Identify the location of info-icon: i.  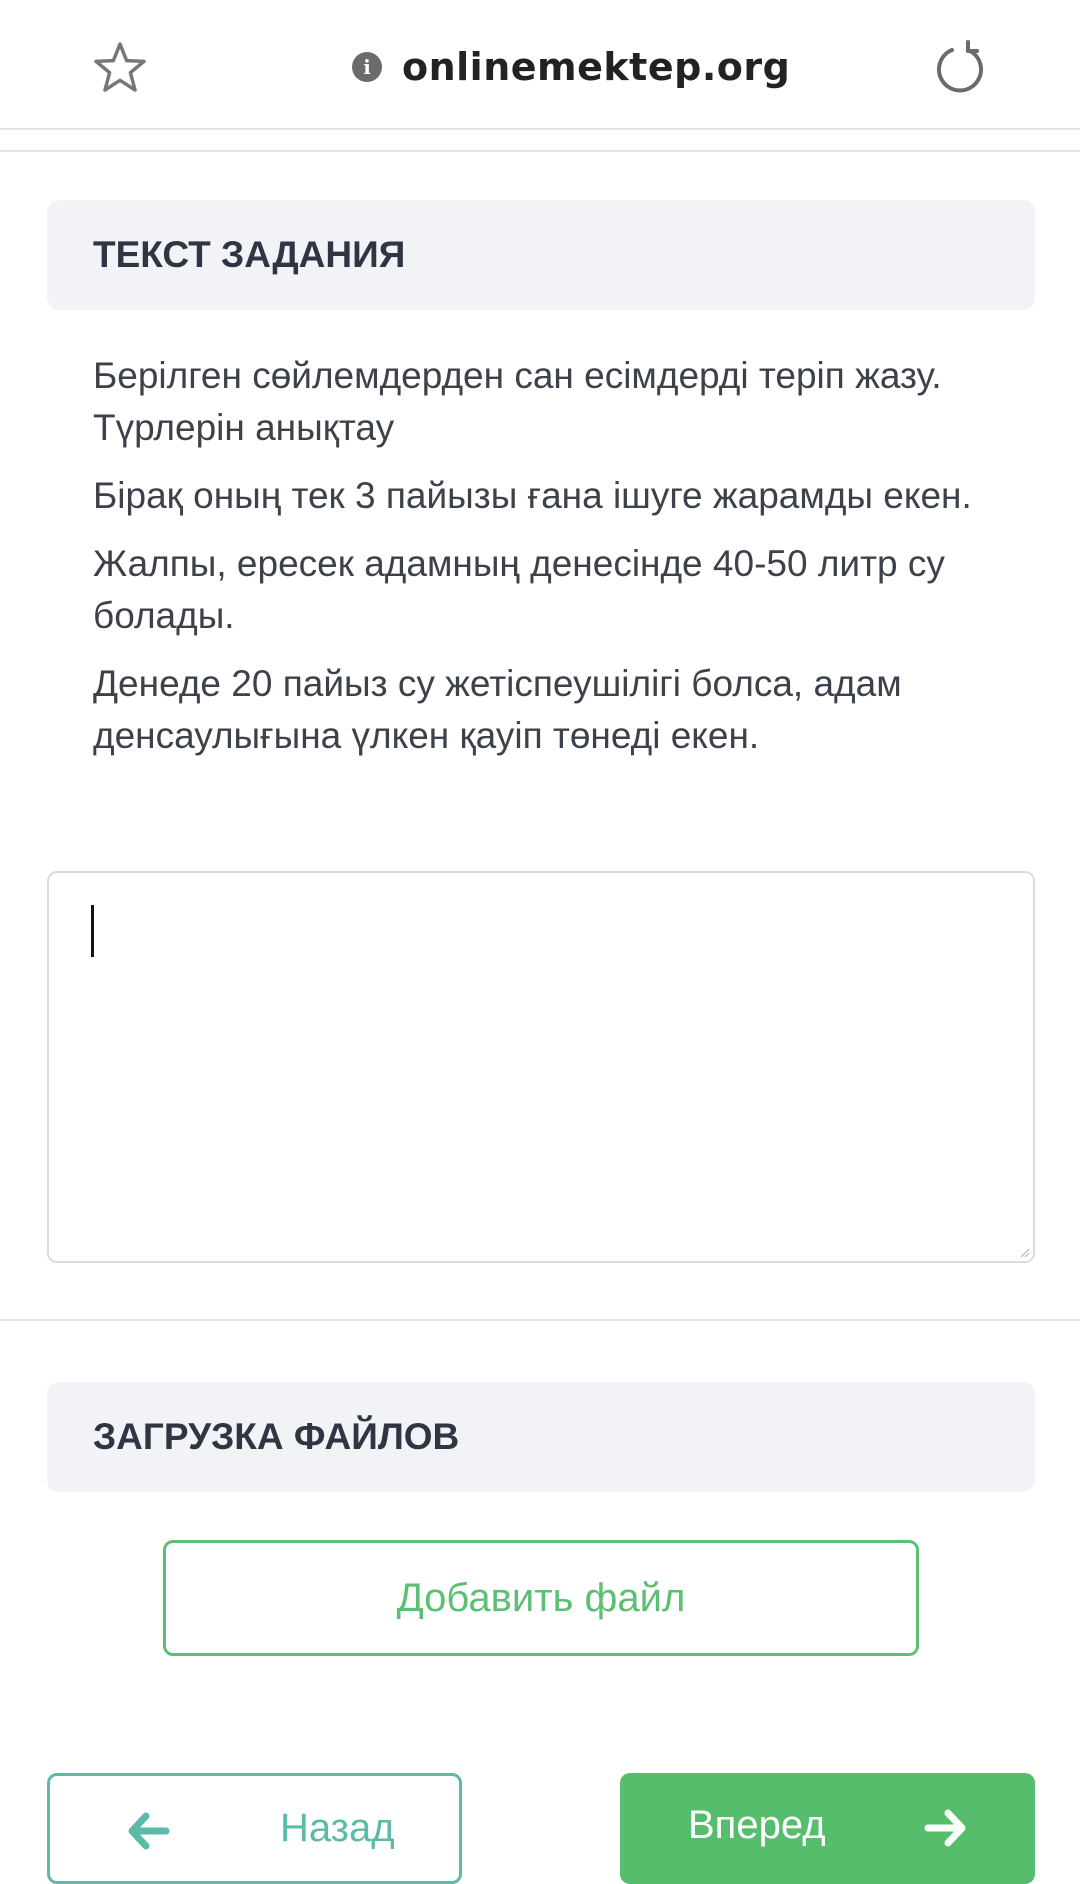
(367, 67).